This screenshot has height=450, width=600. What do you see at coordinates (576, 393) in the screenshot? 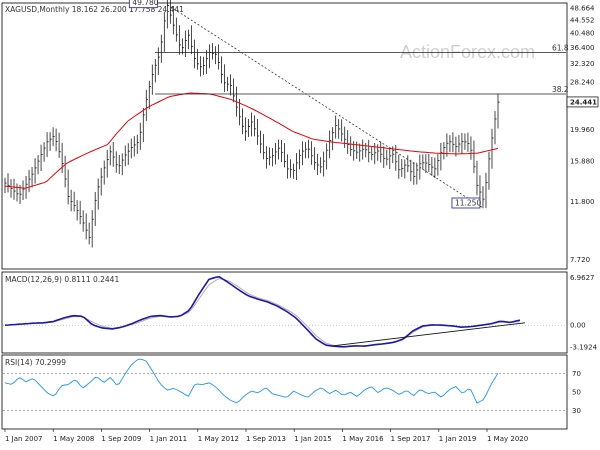
I see `rsi-tick-label: 50` at bounding box center [576, 393].